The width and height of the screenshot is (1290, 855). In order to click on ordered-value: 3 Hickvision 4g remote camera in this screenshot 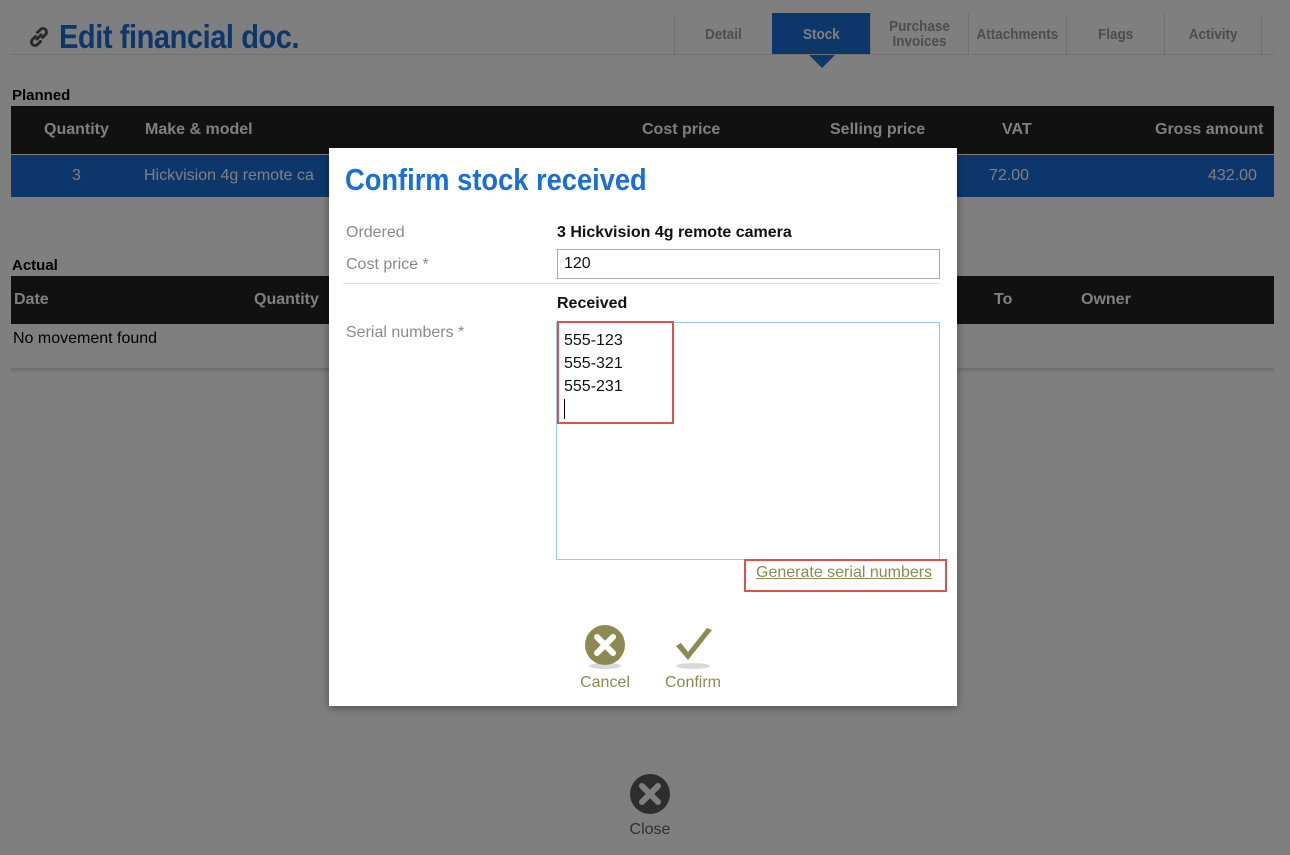, I will do `click(674, 232)`.